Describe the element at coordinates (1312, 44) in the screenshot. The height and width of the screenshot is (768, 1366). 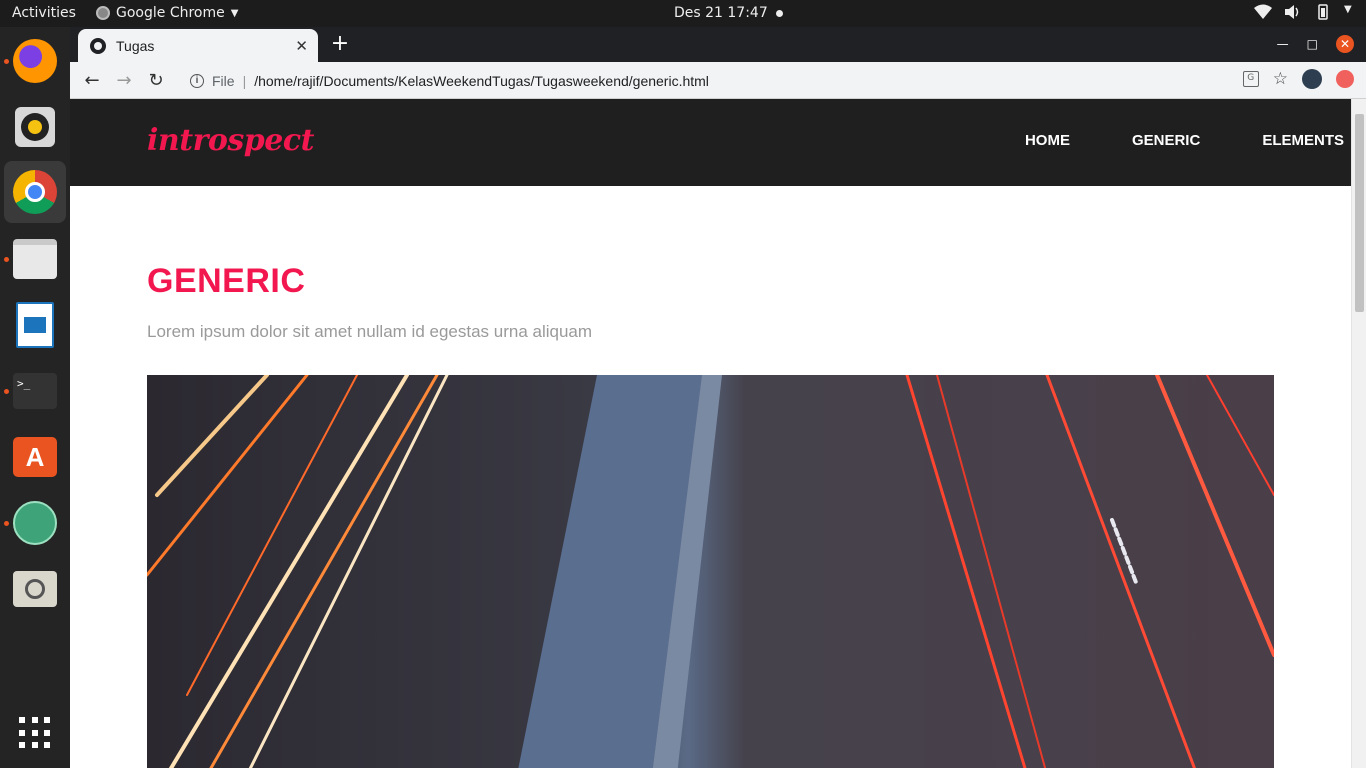
I see `maximize-button: □` at that location.